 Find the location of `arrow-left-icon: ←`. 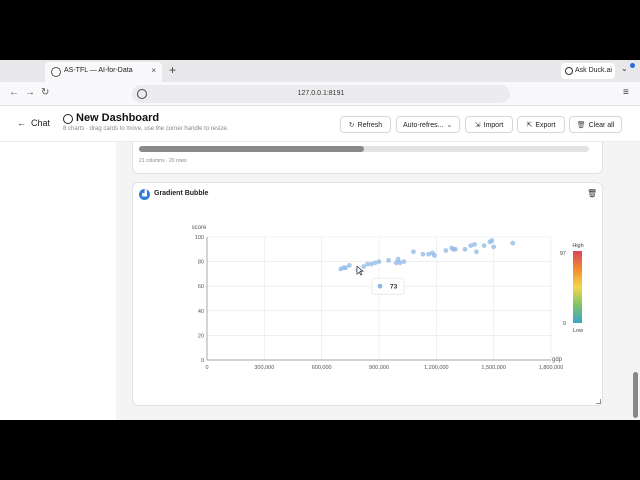

arrow-left-icon: ← is located at coordinates (21, 123).